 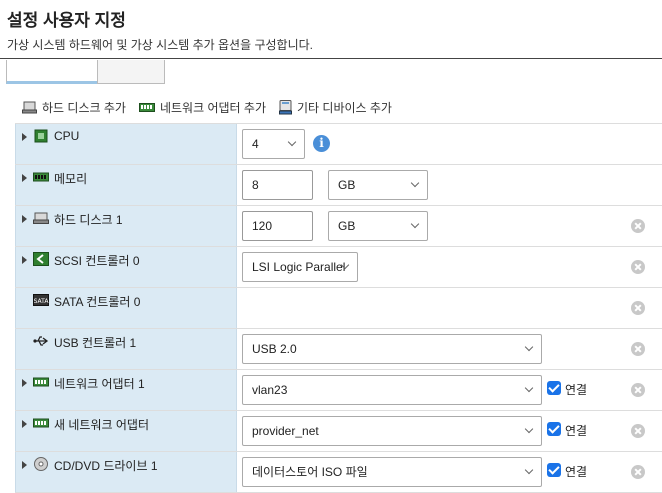 I want to click on device-toolbar: 하드 디스크 추가 네트워크 어댑터 추가 기타 디바이스 추가, so click(x=213, y=107).